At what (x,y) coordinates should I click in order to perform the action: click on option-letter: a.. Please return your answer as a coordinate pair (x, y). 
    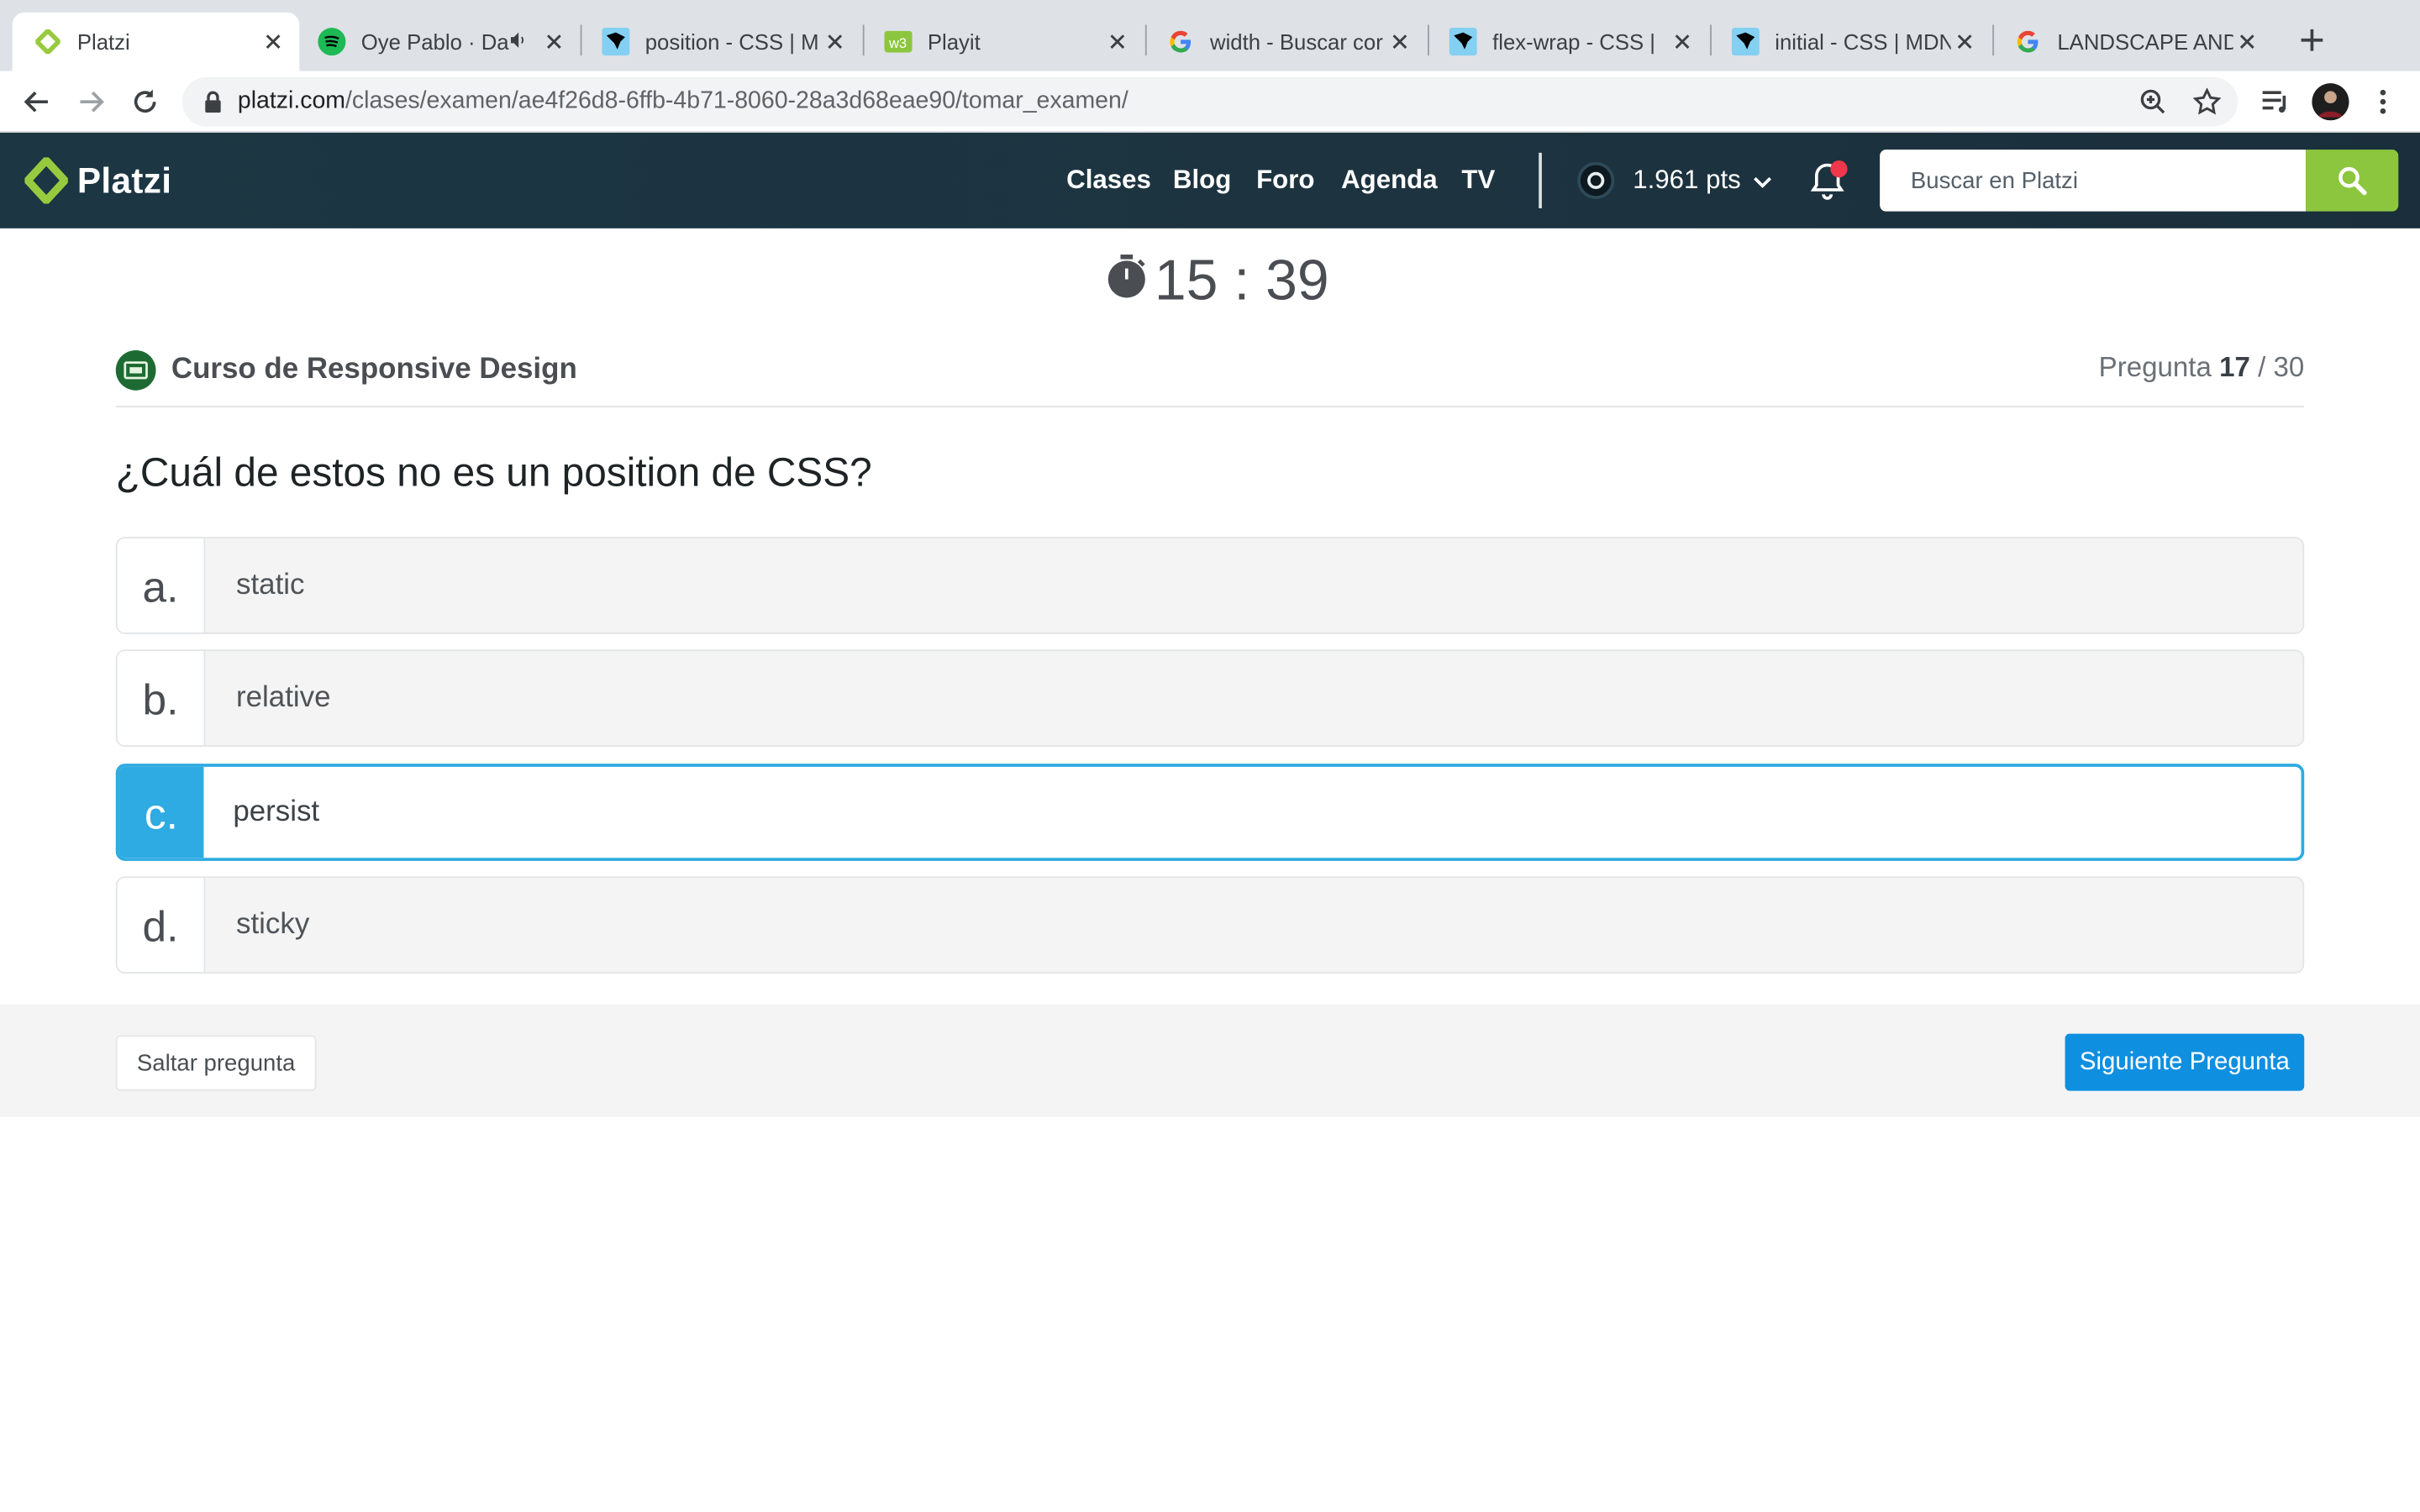
    Looking at the image, I should click on (161, 585).